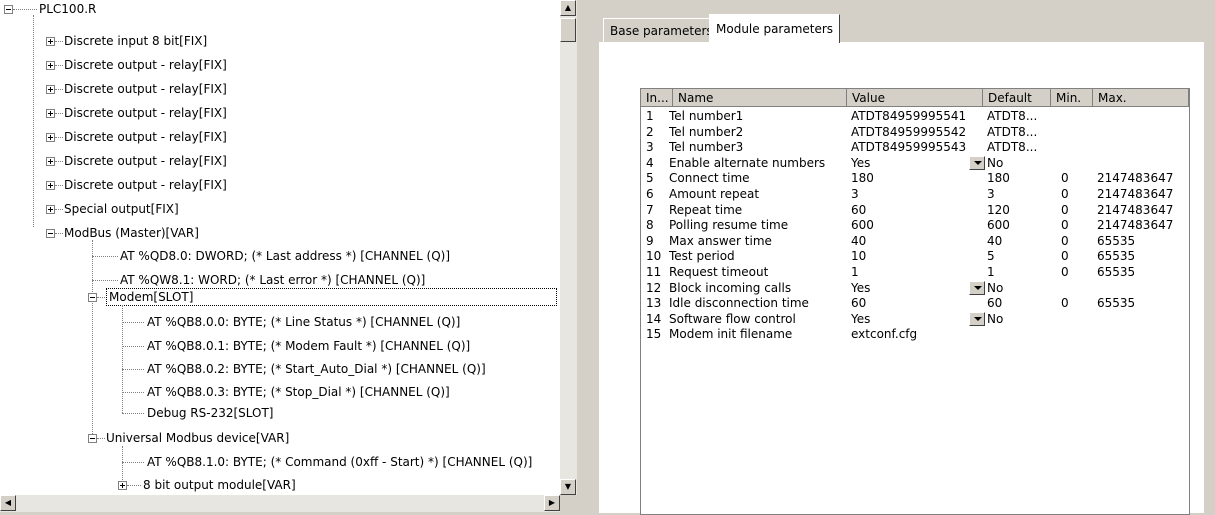 The width and height of the screenshot is (1215, 515). What do you see at coordinates (915, 241) in the screenshot?
I see `table-row: 9 Max answer time 40 40 0 65535` at bounding box center [915, 241].